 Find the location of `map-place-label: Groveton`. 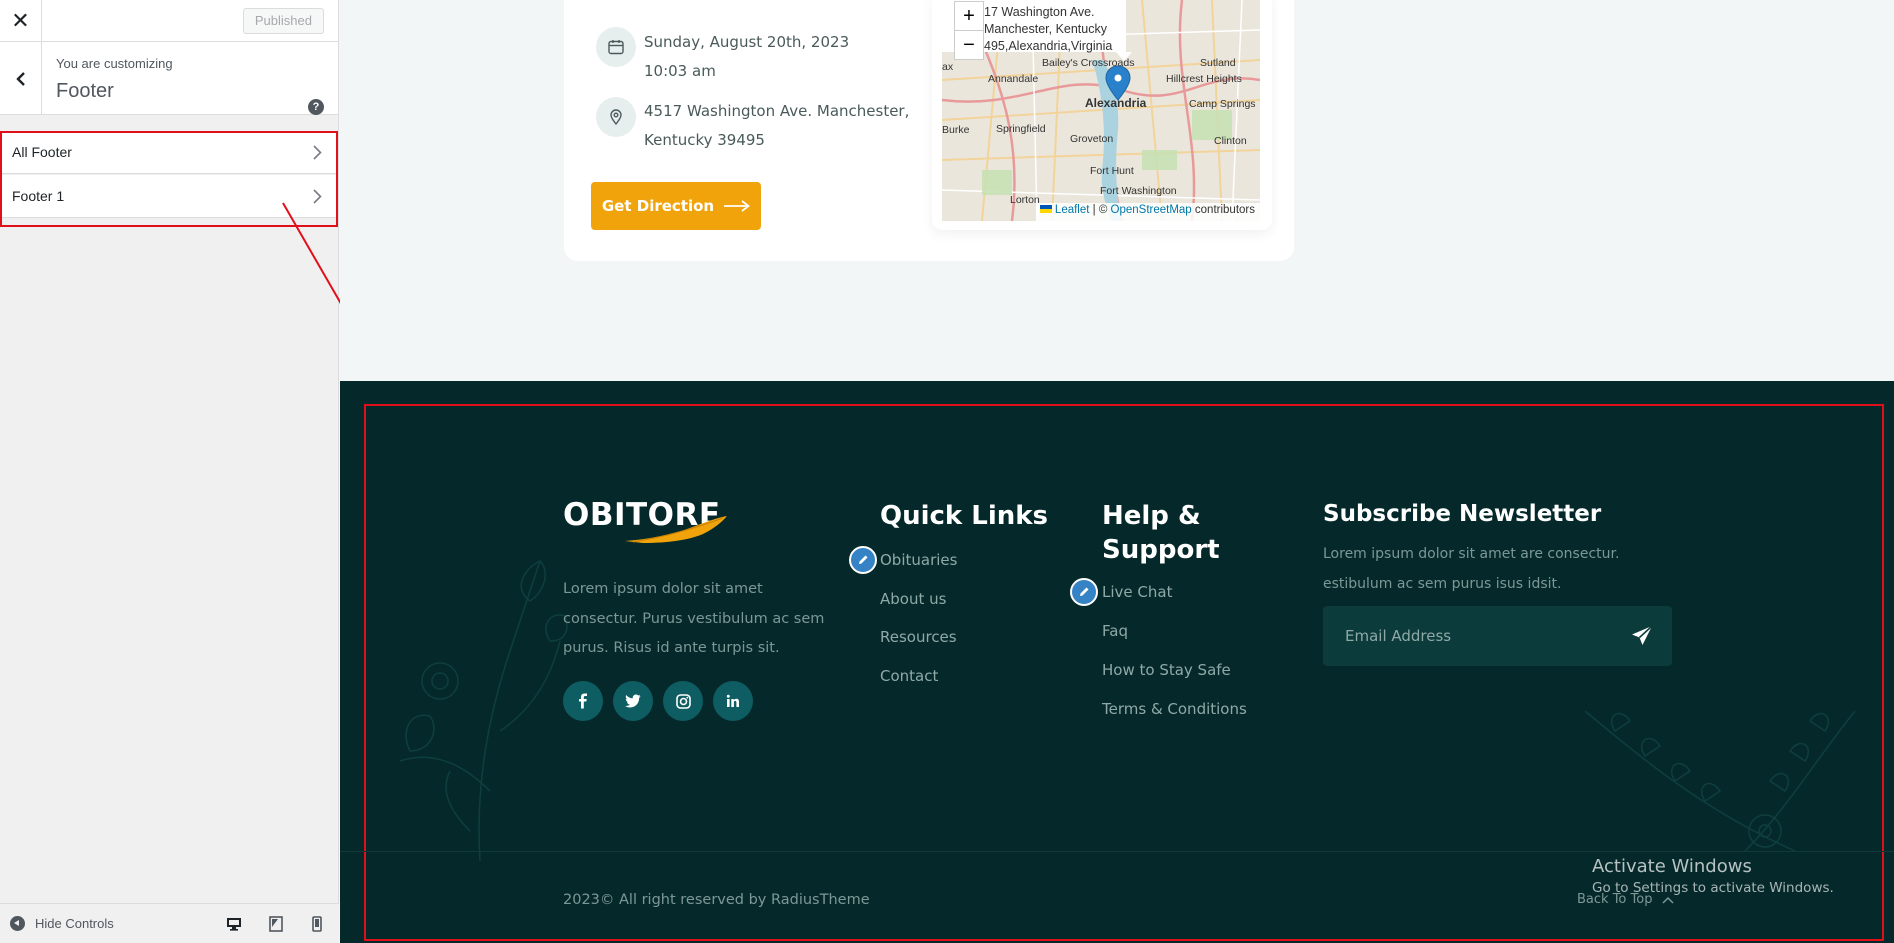

map-place-label: Groveton is located at coordinates (1092, 139).